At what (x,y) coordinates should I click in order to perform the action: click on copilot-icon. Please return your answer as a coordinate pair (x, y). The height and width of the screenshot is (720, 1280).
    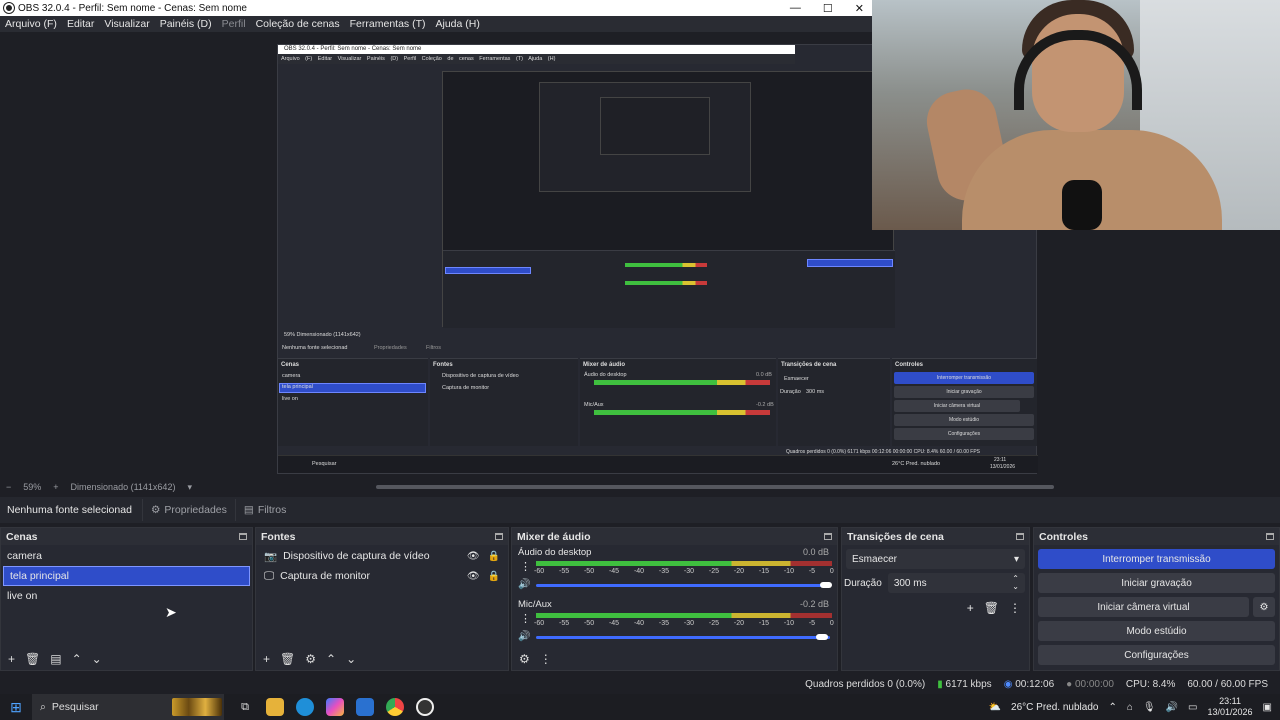
    Looking at the image, I should click on (335, 707).